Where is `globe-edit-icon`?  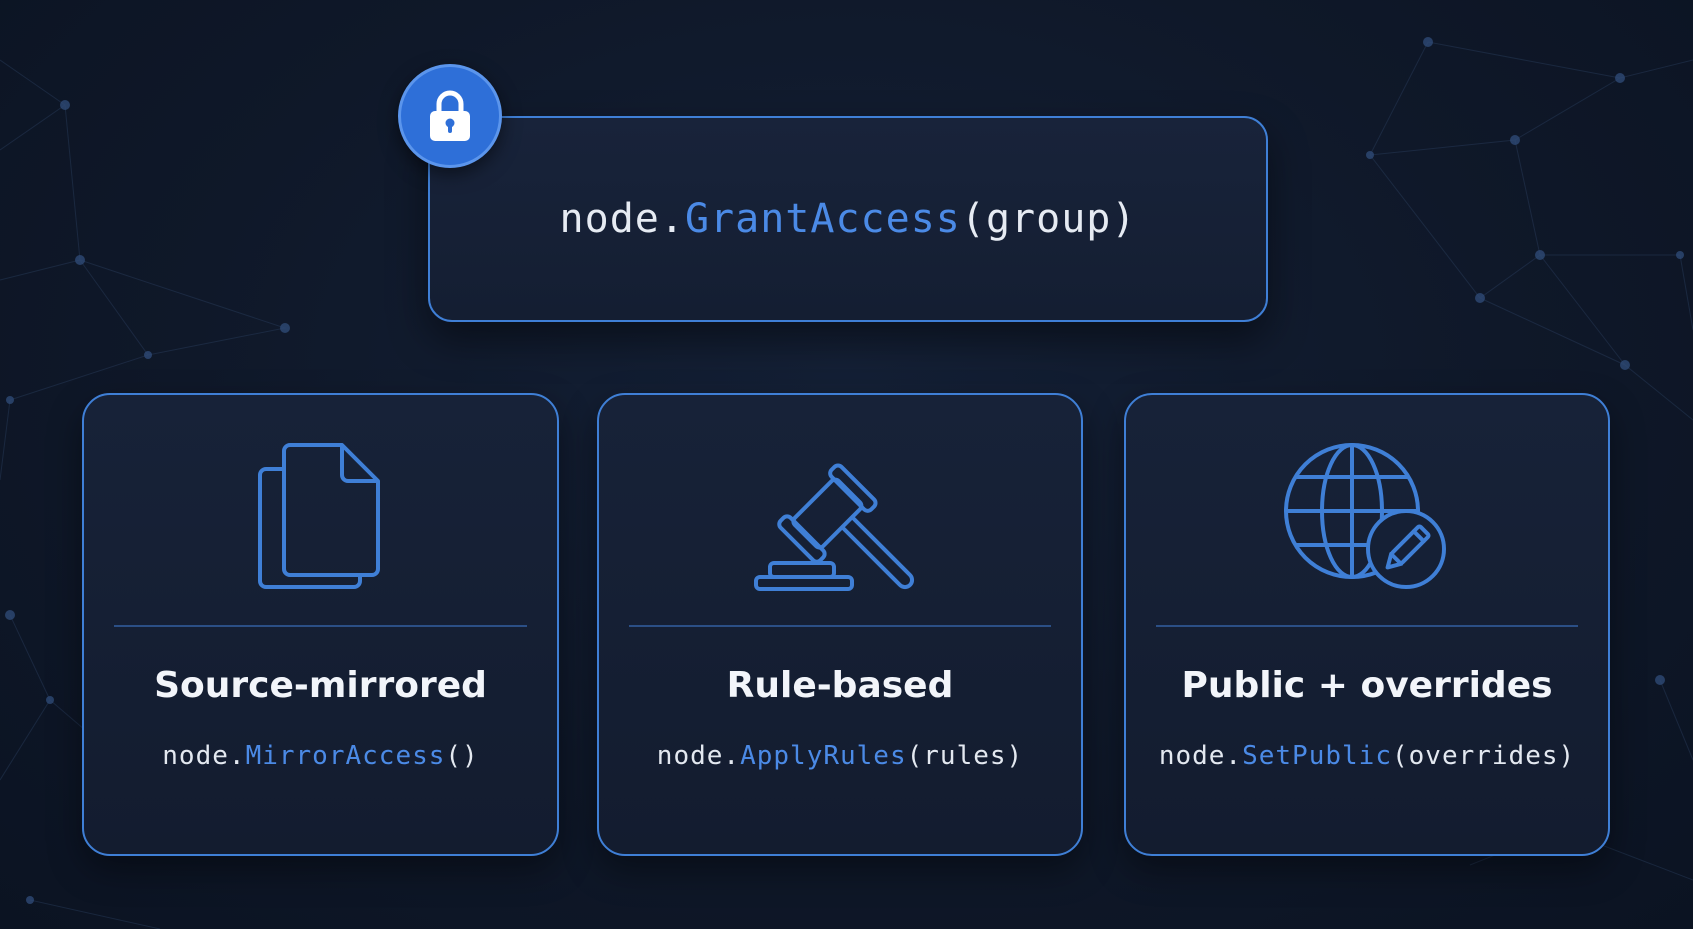 globe-edit-icon is located at coordinates (1365, 516).